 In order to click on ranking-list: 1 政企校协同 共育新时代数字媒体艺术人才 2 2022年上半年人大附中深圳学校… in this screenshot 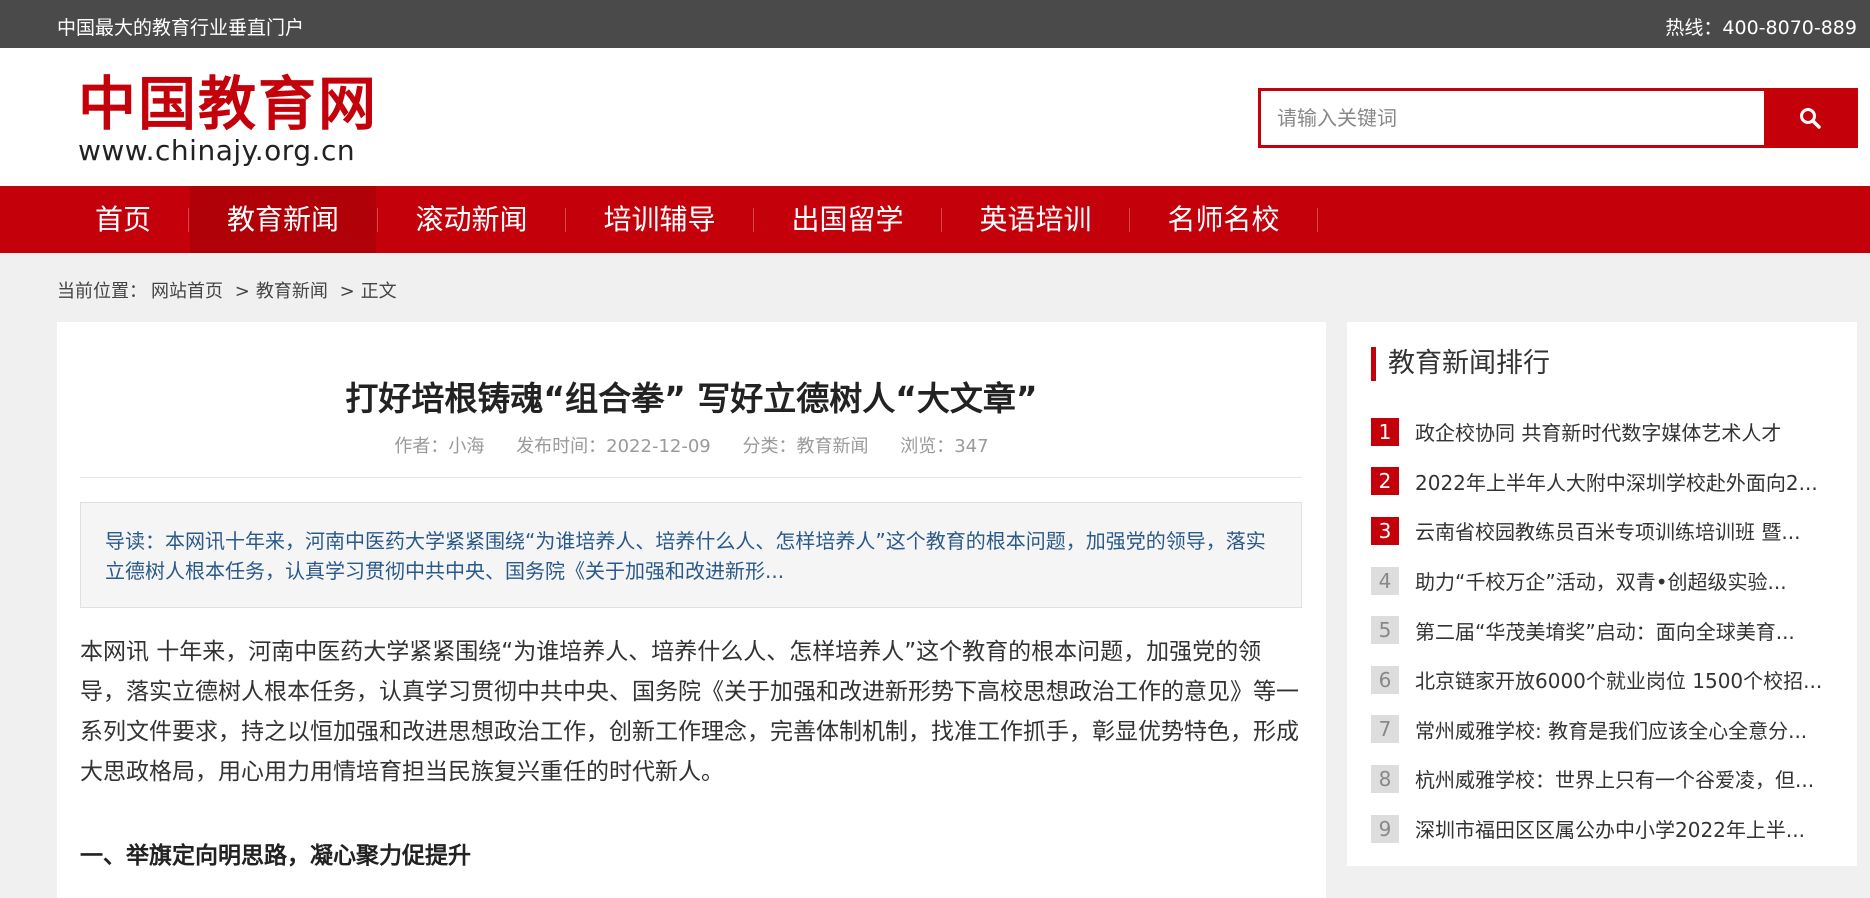, I will do `click(1606, 630)`.